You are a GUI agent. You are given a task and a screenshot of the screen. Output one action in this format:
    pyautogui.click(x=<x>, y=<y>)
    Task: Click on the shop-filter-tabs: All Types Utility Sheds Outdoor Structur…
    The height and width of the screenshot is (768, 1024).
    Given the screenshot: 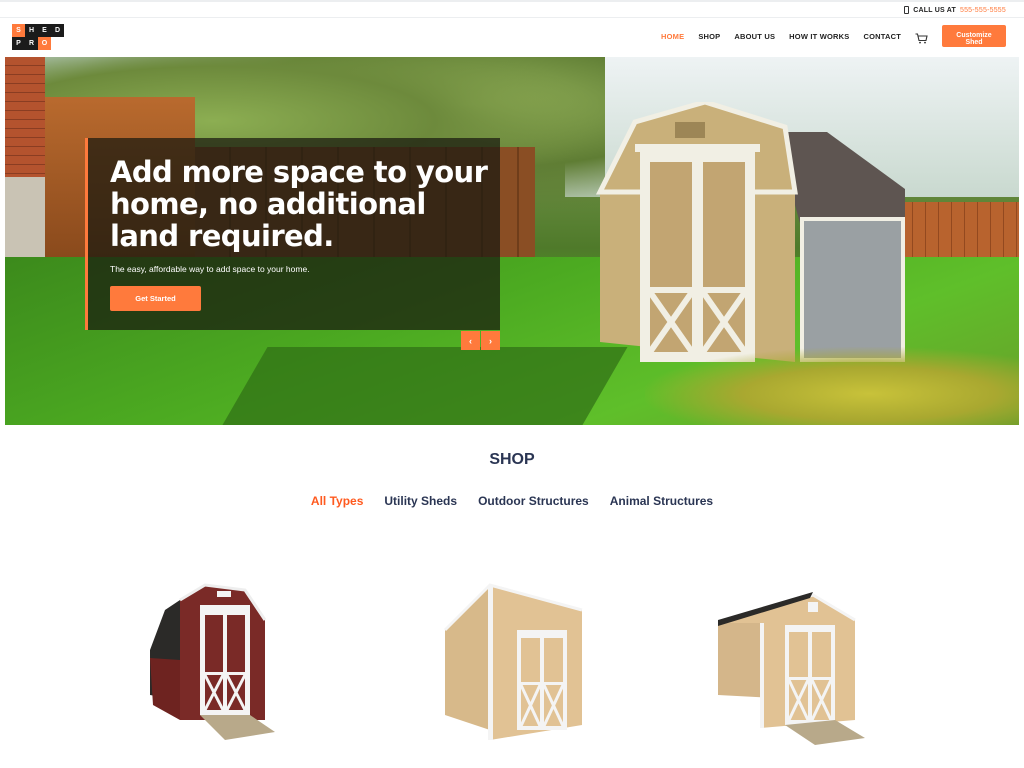 What is the action you would take?
    pyautogui.click(x=512, y=501)
    